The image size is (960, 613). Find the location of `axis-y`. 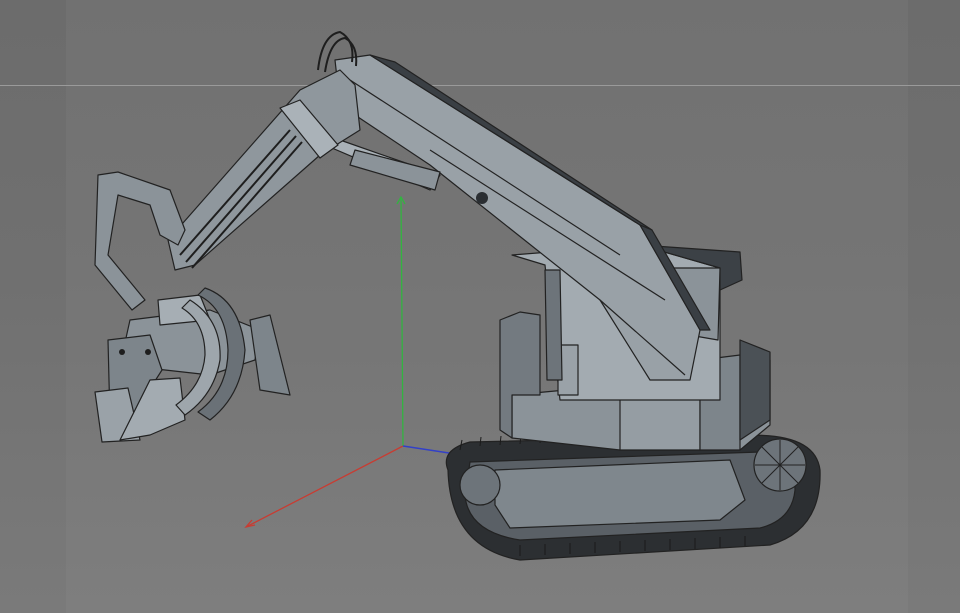

axis-y is located at coordinates (402, 321).